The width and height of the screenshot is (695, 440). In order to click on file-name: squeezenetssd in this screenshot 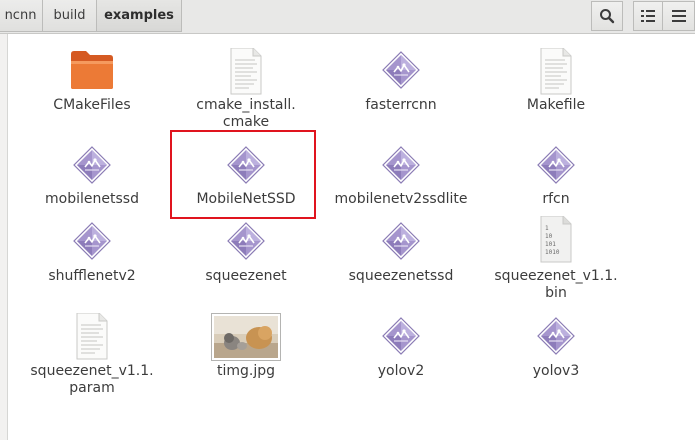, I will do `click(401, 276)`.